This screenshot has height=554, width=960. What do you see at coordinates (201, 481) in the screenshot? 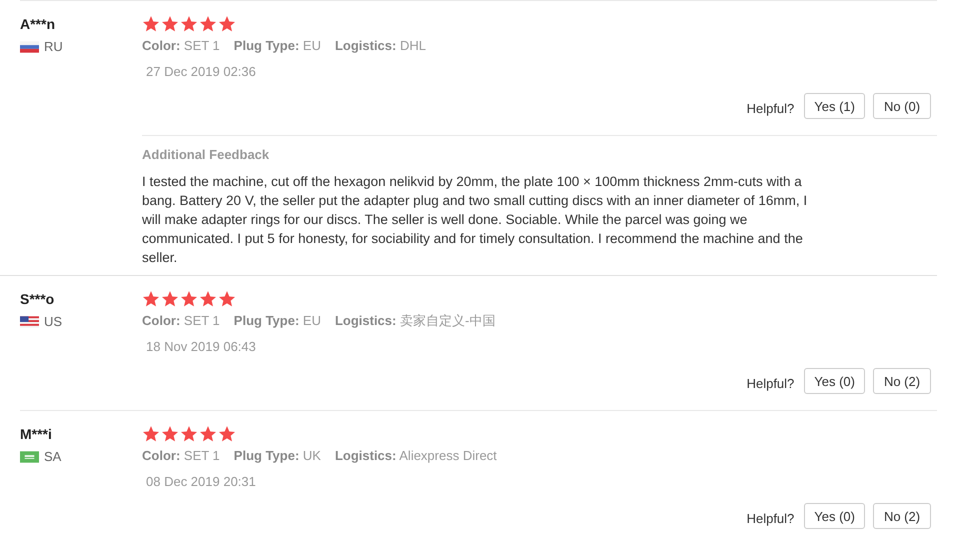
I see `review-date: 08 Dec 2019 20:31` at bounding box center [201, 481].